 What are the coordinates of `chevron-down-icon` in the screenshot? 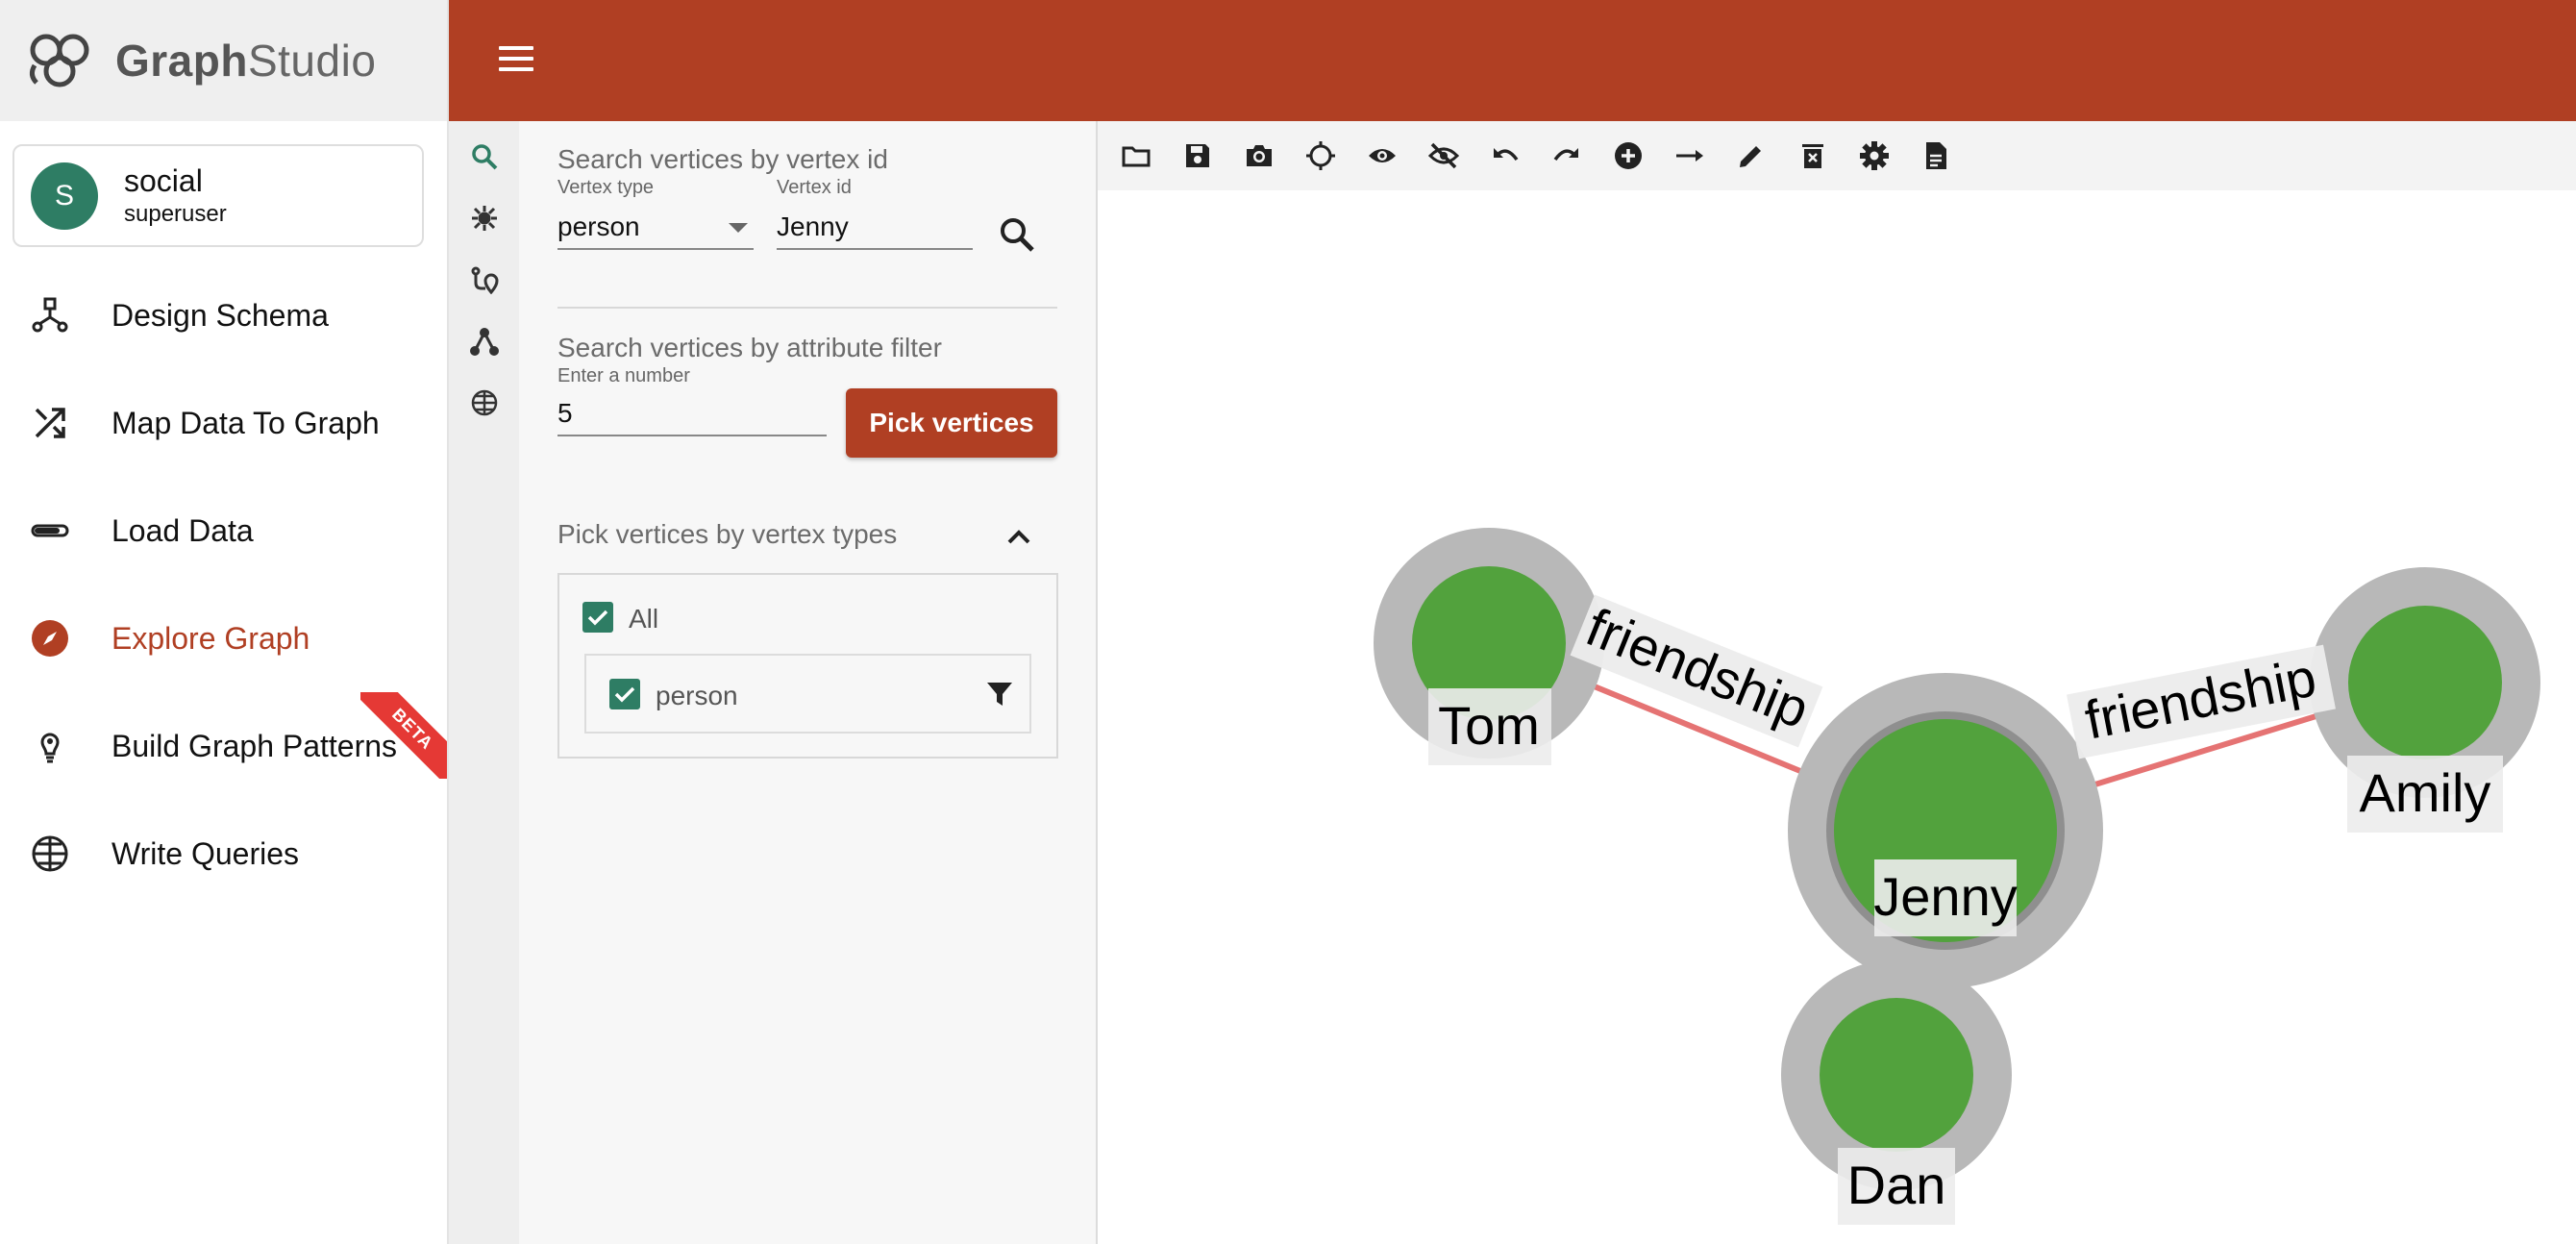 It's located at (739, 228).